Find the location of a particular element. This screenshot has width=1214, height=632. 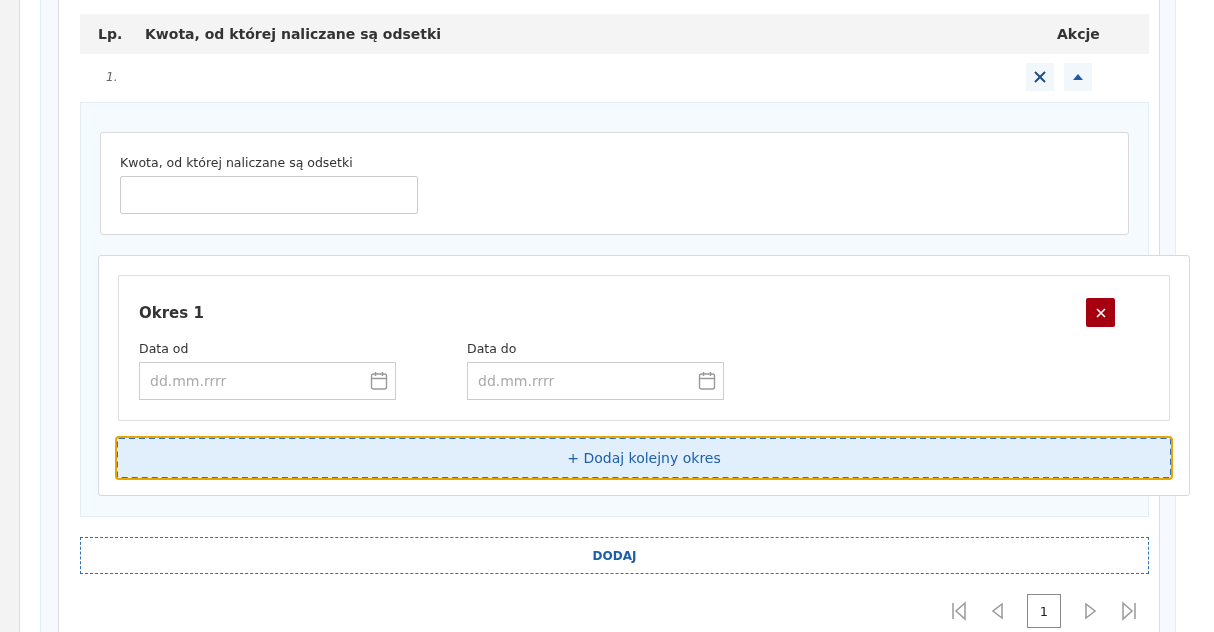

caret-icon is located at coordinates (1078, 77).